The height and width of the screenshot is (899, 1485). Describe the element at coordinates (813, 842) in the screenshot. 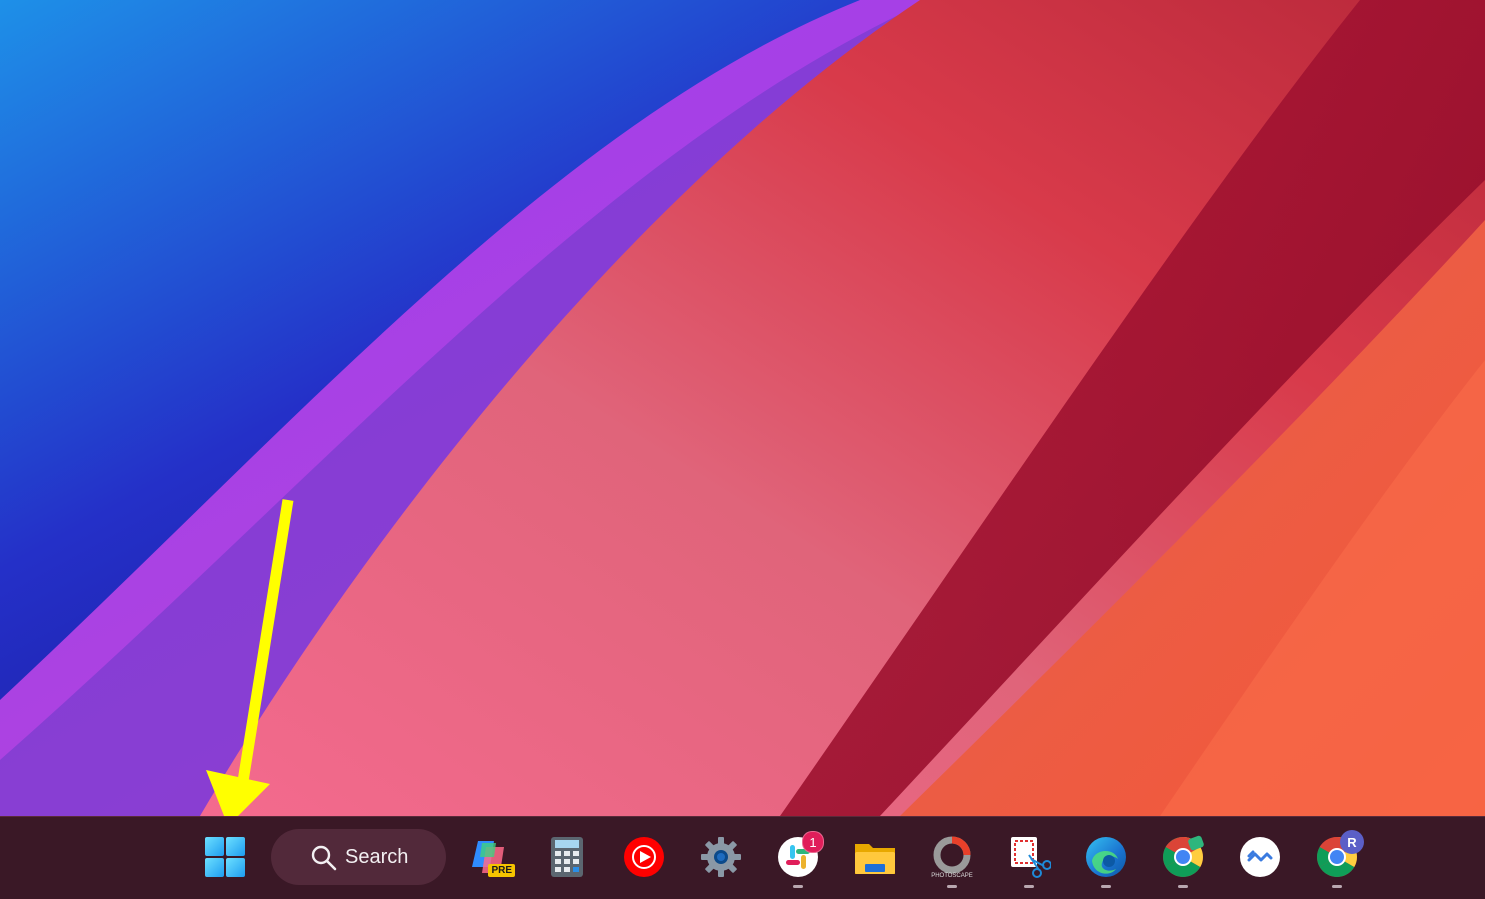

I see `slack-notification-badge: 1` at that location.